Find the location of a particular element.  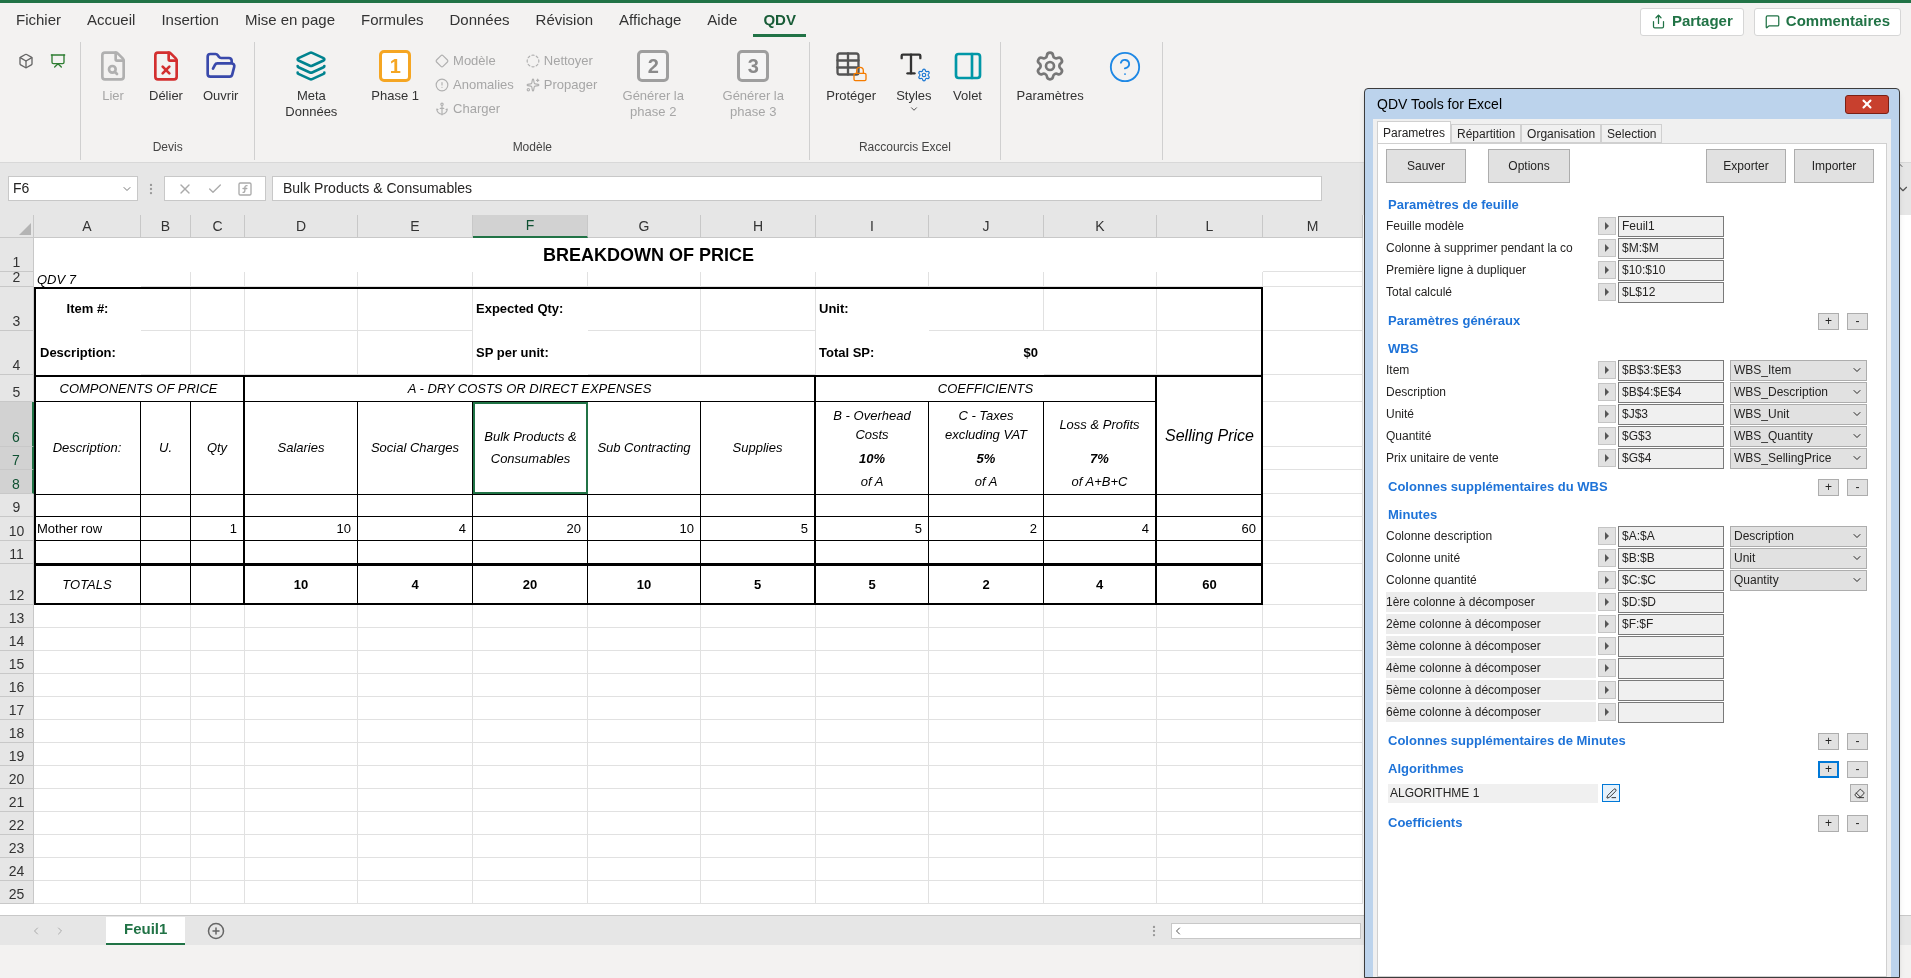

menu-tab: Données is located at coordinates (479, 21).